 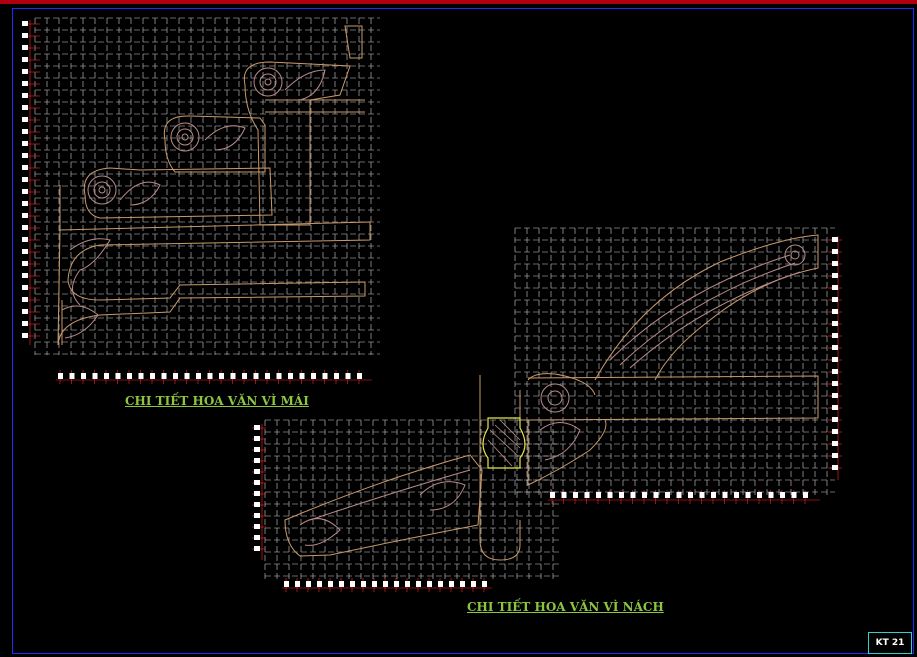 I want to click on arm-detail-label: CHI TIẾT HOA VĂN VÌ NÁCH, so click(x=565, y=607).